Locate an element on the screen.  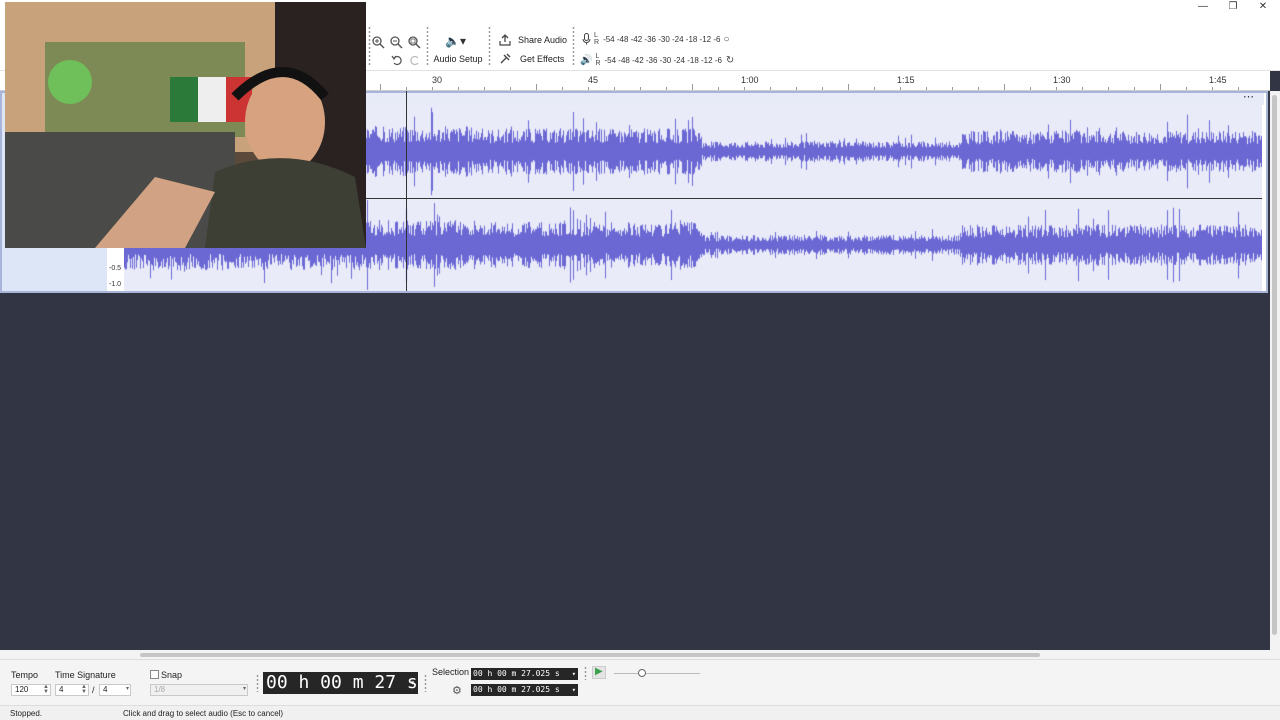
restore-icon: ❐ is located at coordinates (1233, 7).